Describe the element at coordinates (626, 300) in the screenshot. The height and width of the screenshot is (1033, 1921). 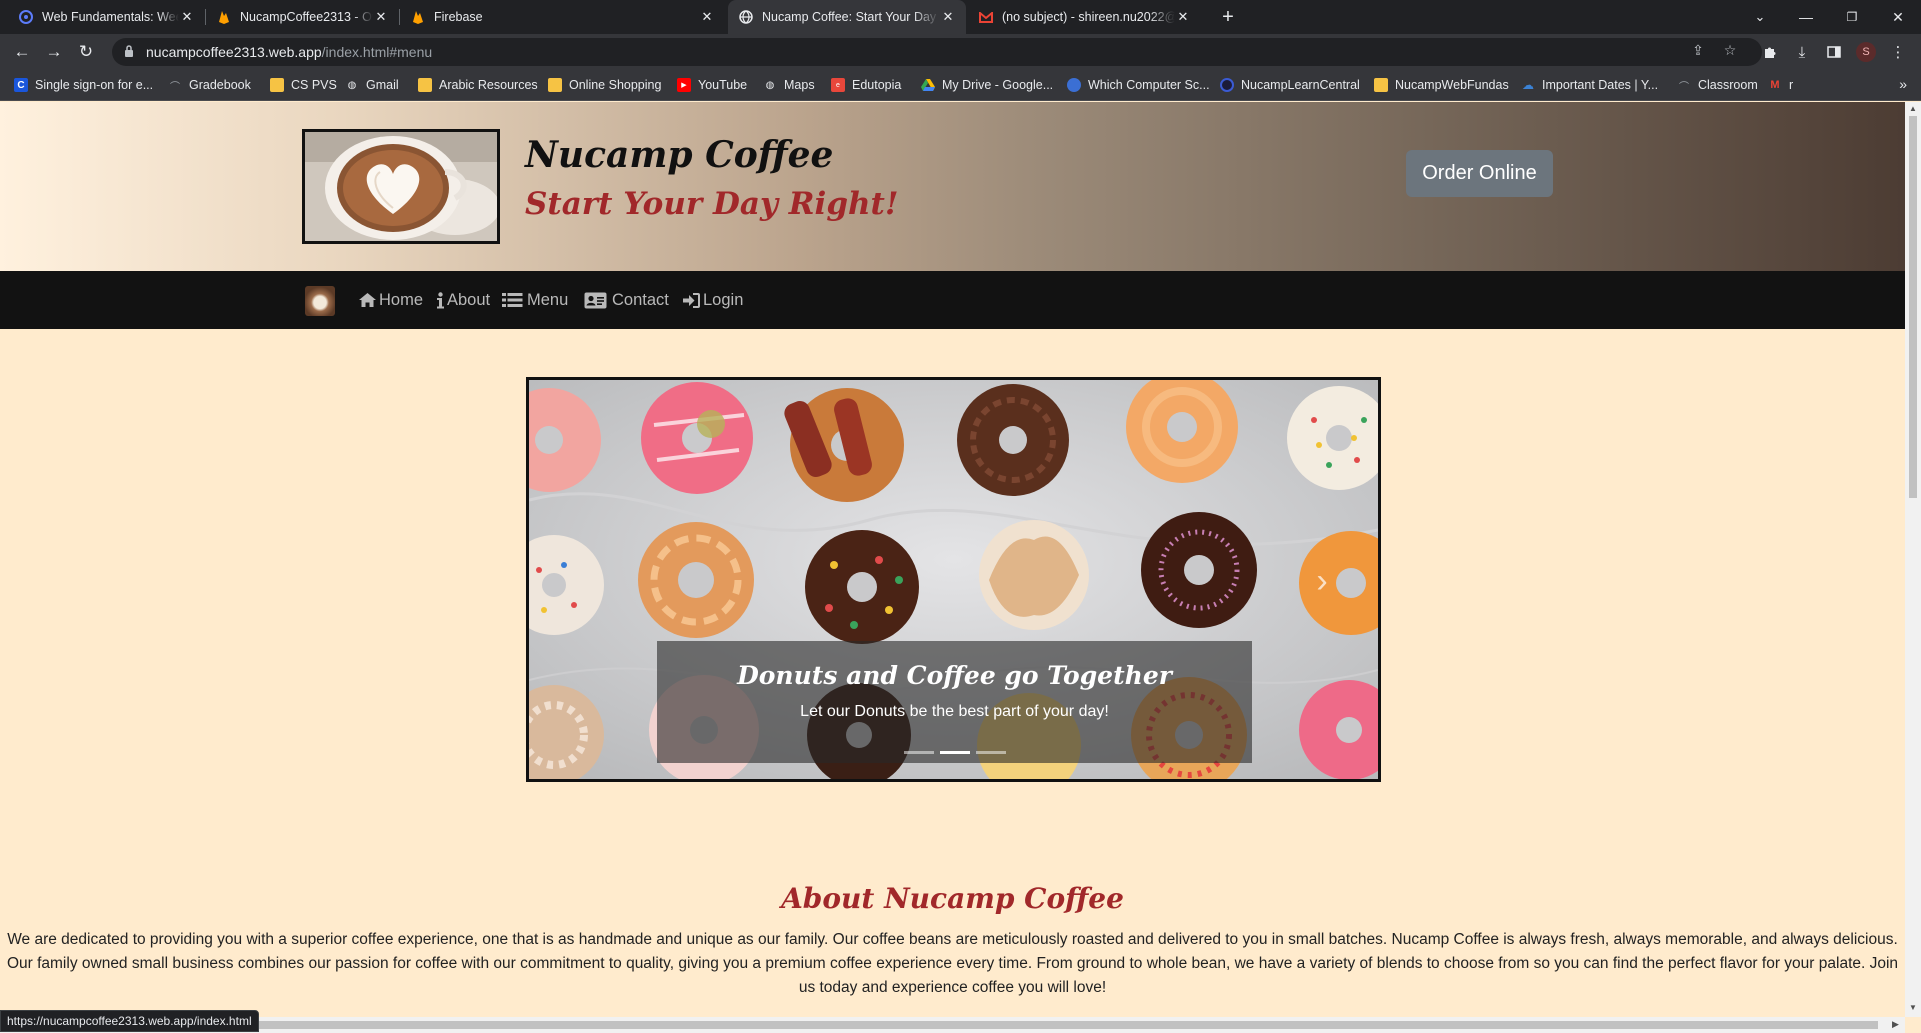
I see `nav-contact: Contact` at that location.